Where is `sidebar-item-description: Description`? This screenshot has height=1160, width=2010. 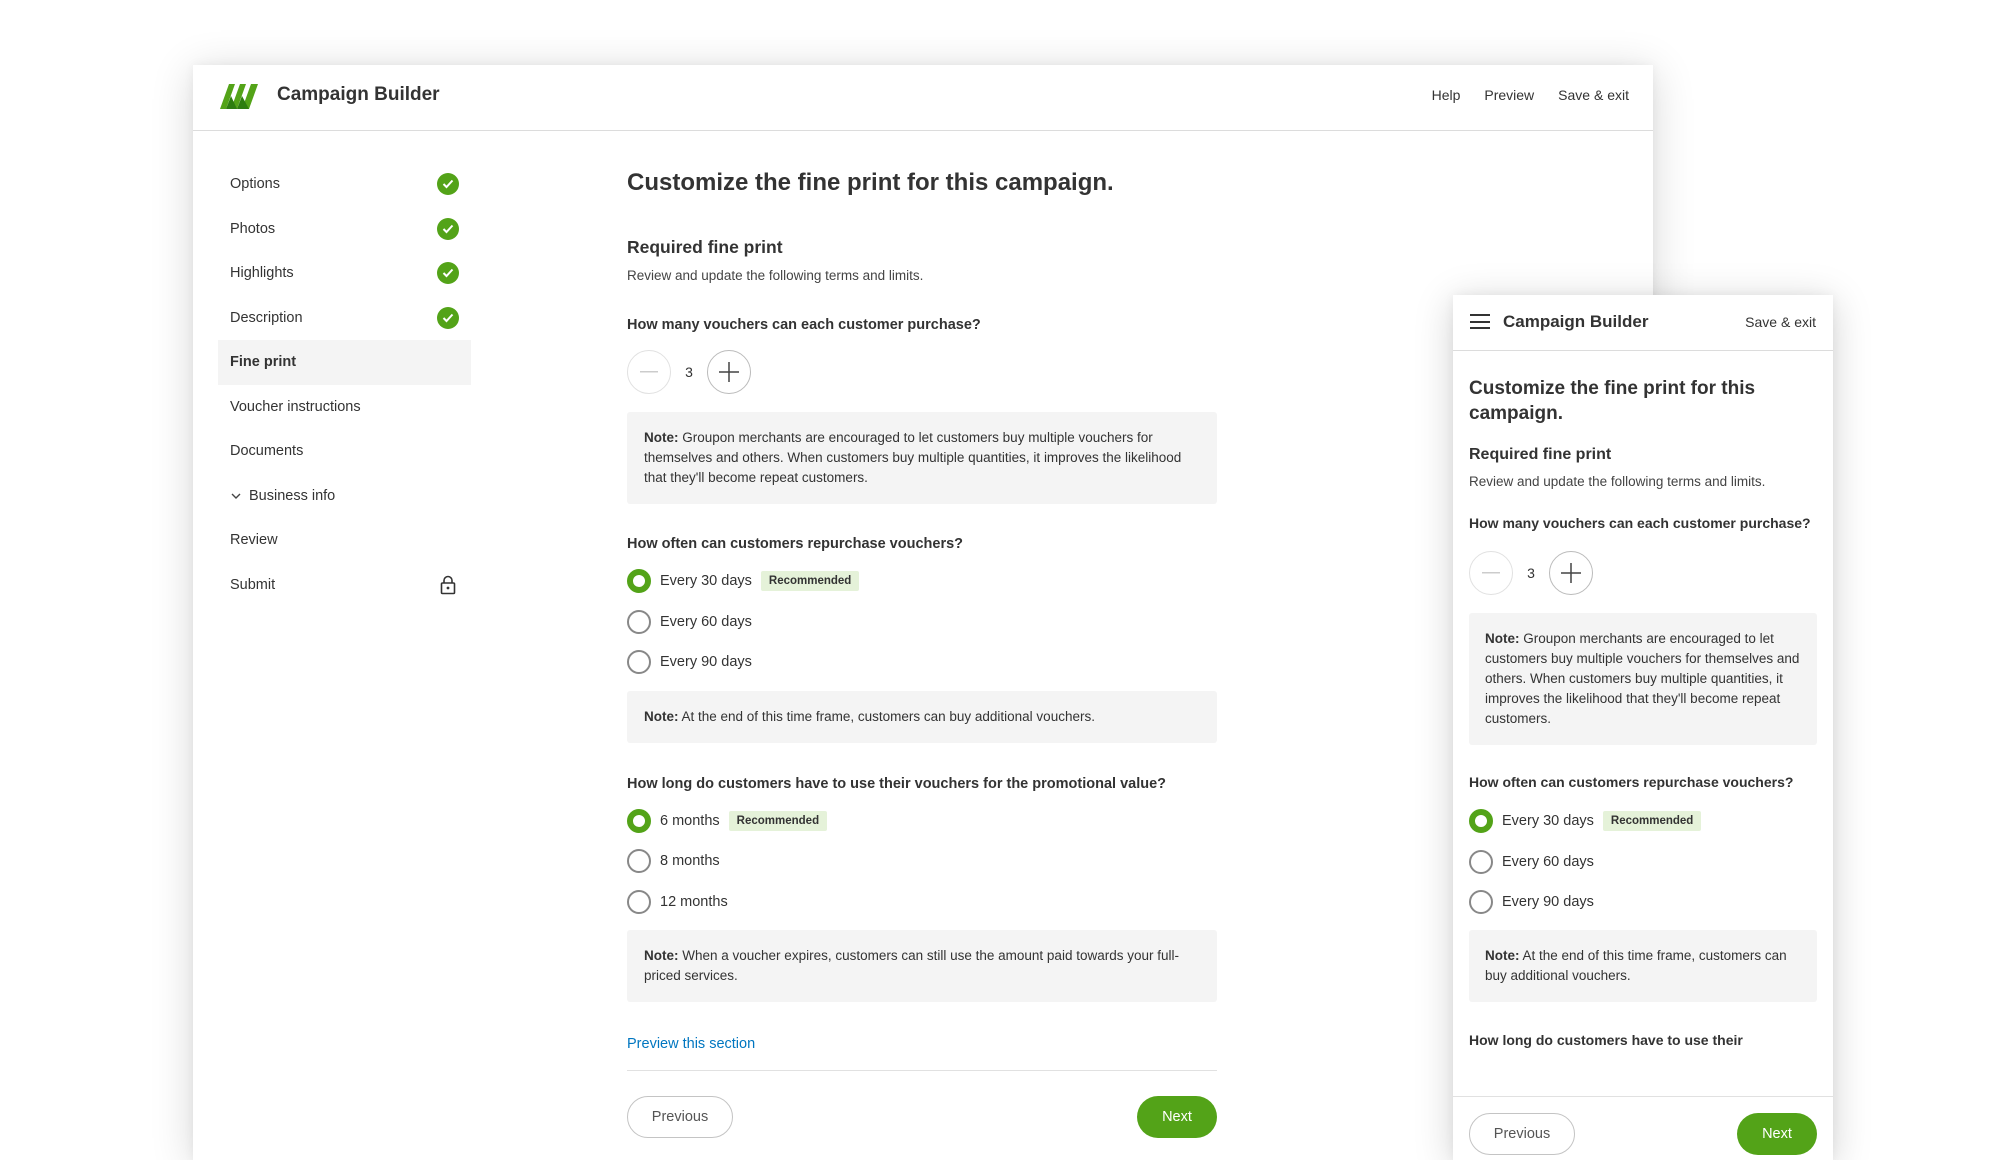 sidebar-item-description: Description is located at coordinates (344, 318).